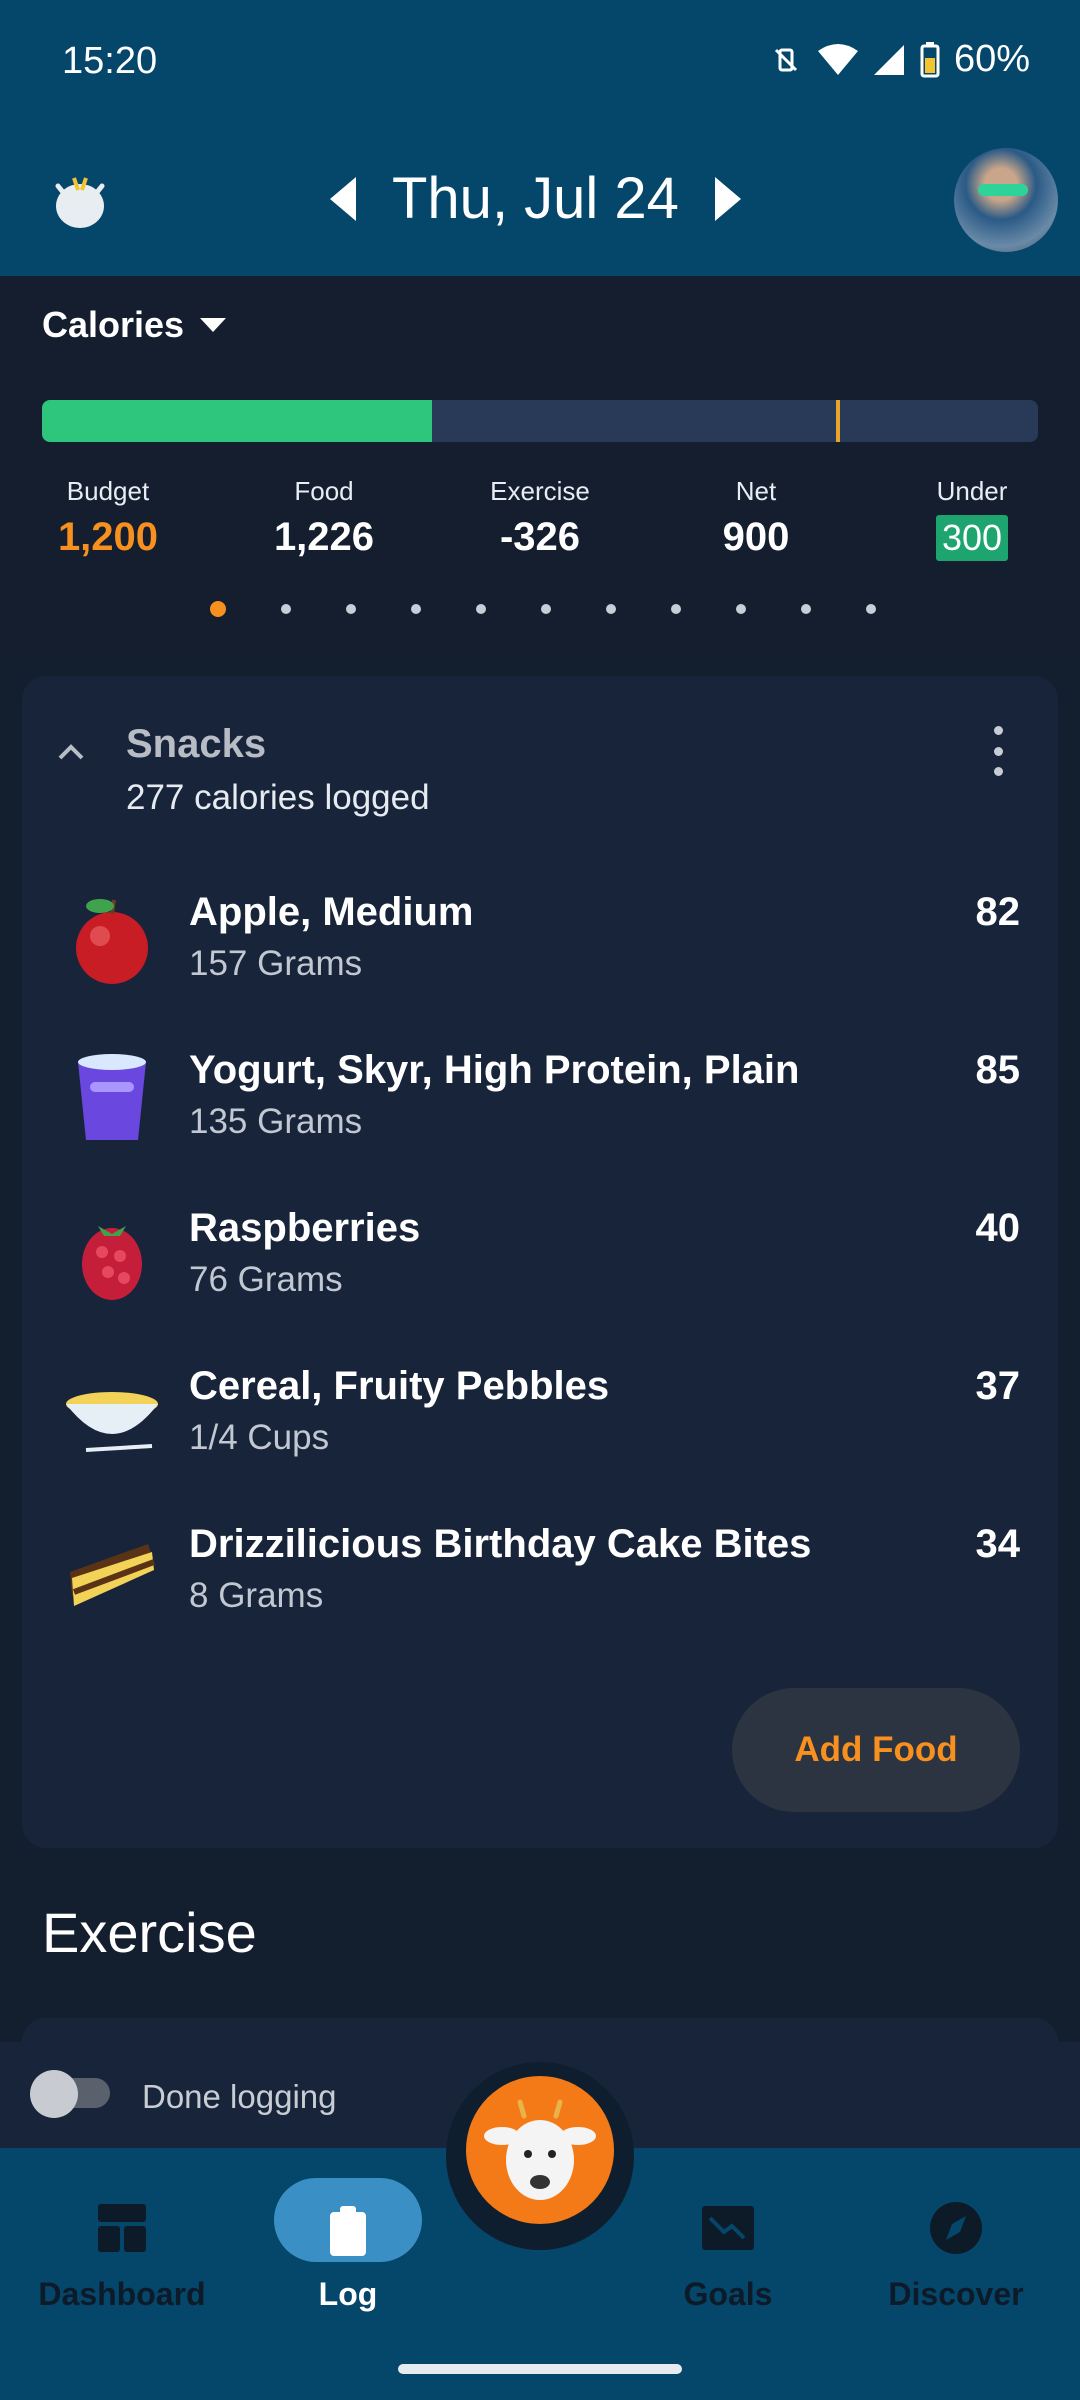 The width and height of the screenshot is (1080, 2400). Describe the element at coordinates (972, 538) in the screenshot. I see `stat-value: 300` at that location.